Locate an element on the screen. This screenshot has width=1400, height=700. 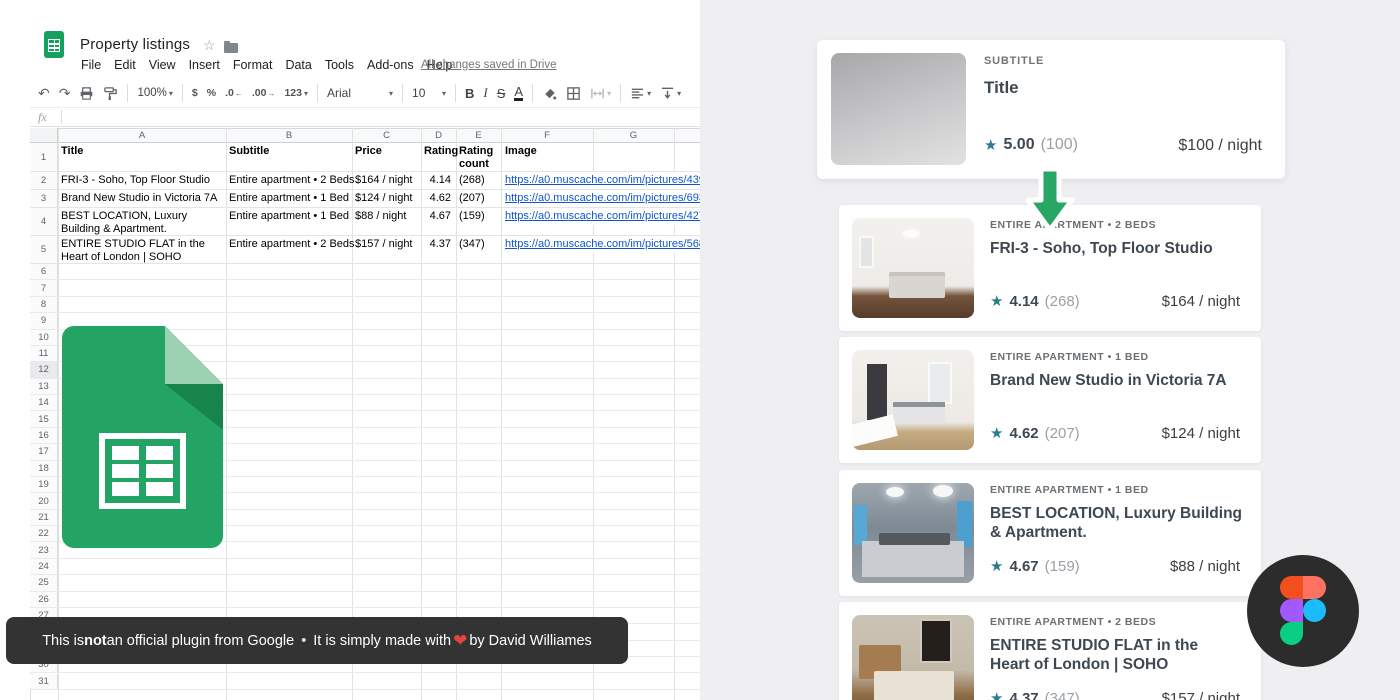
cell-rating-count-header: Rating count is located at coordinates (478, 158).